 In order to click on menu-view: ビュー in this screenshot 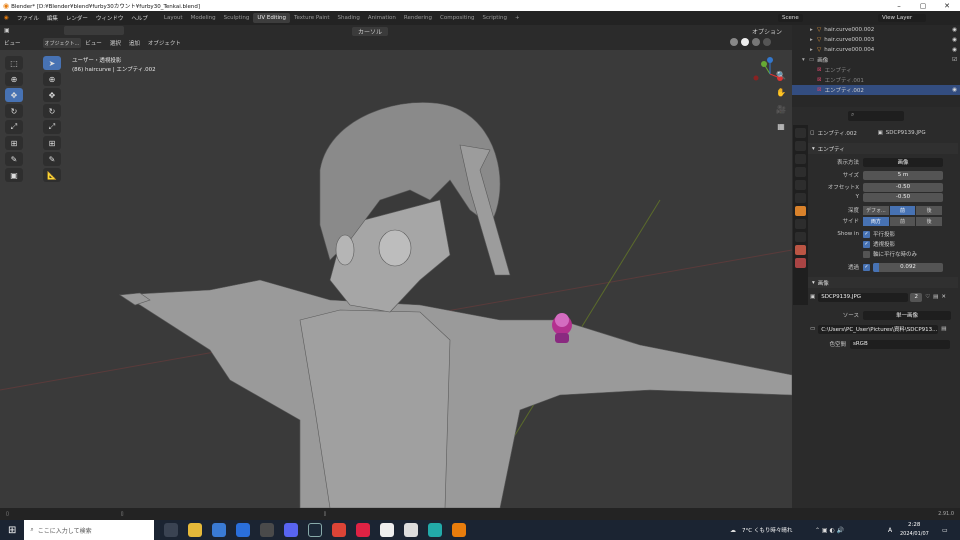, I will do `click(93, 43)`.